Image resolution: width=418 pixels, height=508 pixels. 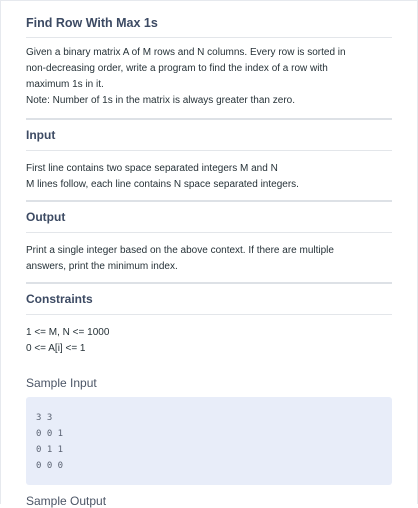 I want to click on constraints-list: 1 <= M, N <= 1000 0 <= A[i] <= 1, so click(x=209, y=341).